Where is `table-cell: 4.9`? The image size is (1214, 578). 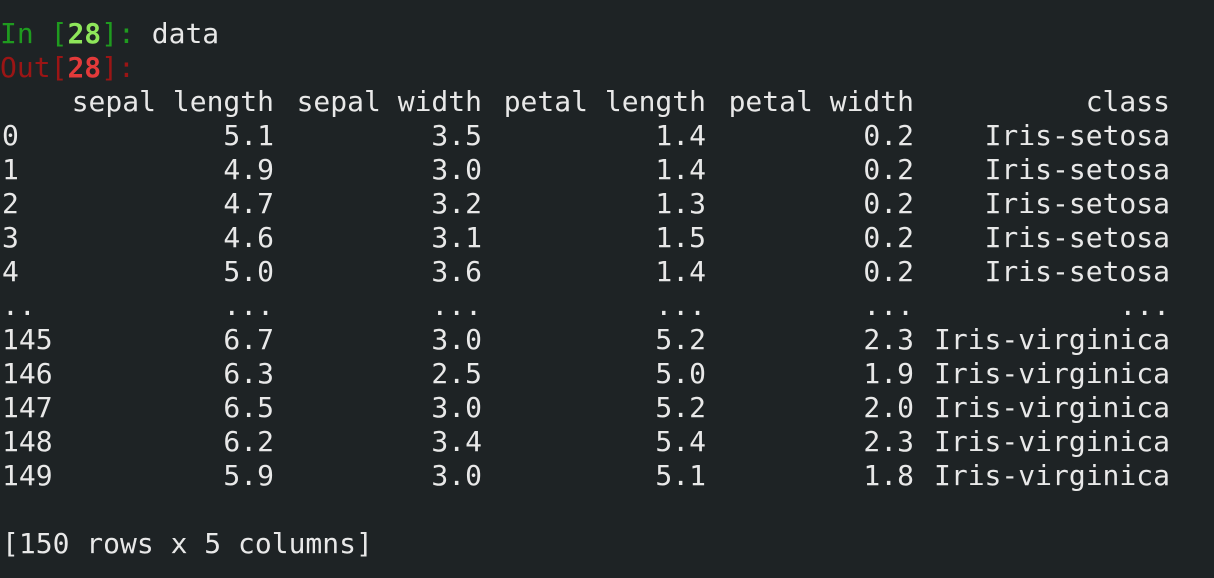
table-cell: 4.9 is located at coordinates (248, 169).